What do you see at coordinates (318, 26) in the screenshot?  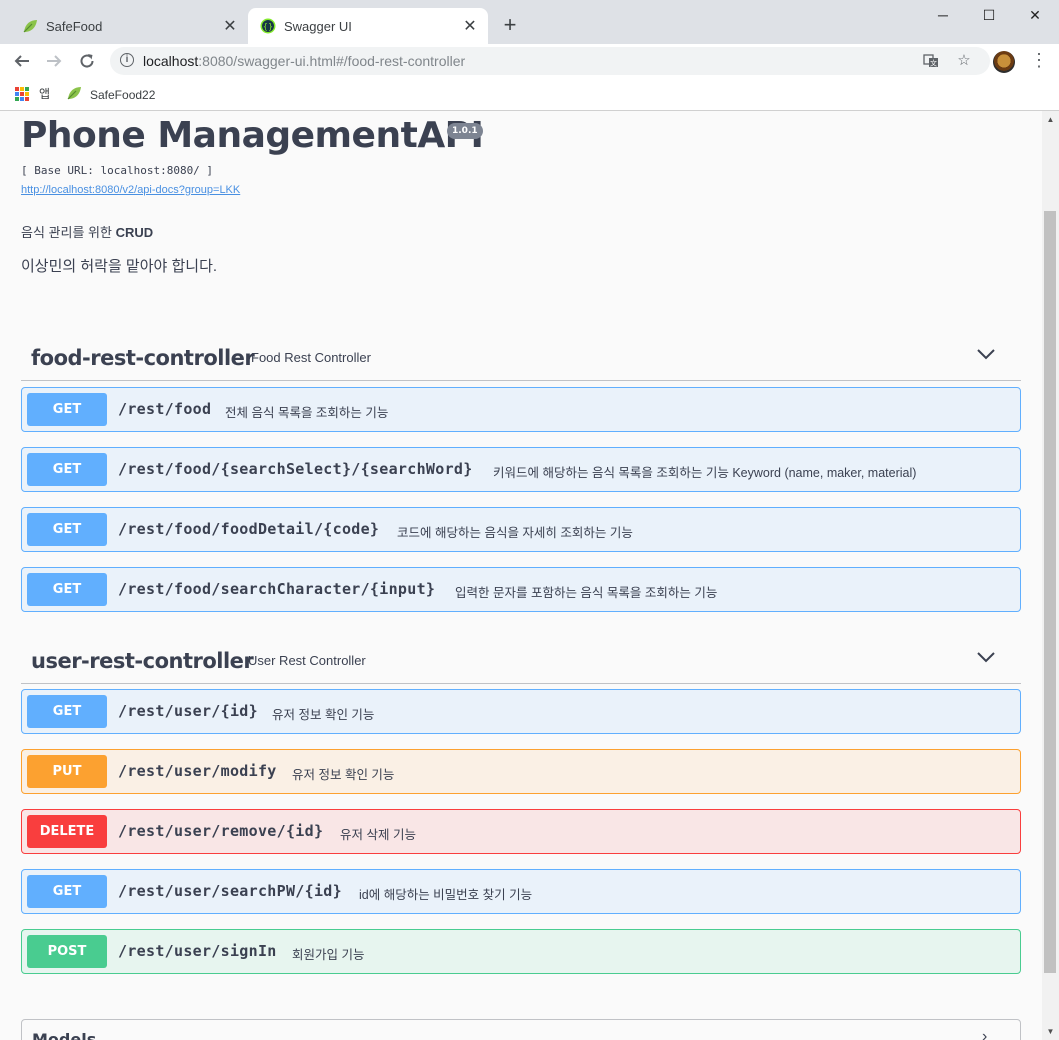 I see `tab-label: Swagger UI` at bounding box center [318, 26].